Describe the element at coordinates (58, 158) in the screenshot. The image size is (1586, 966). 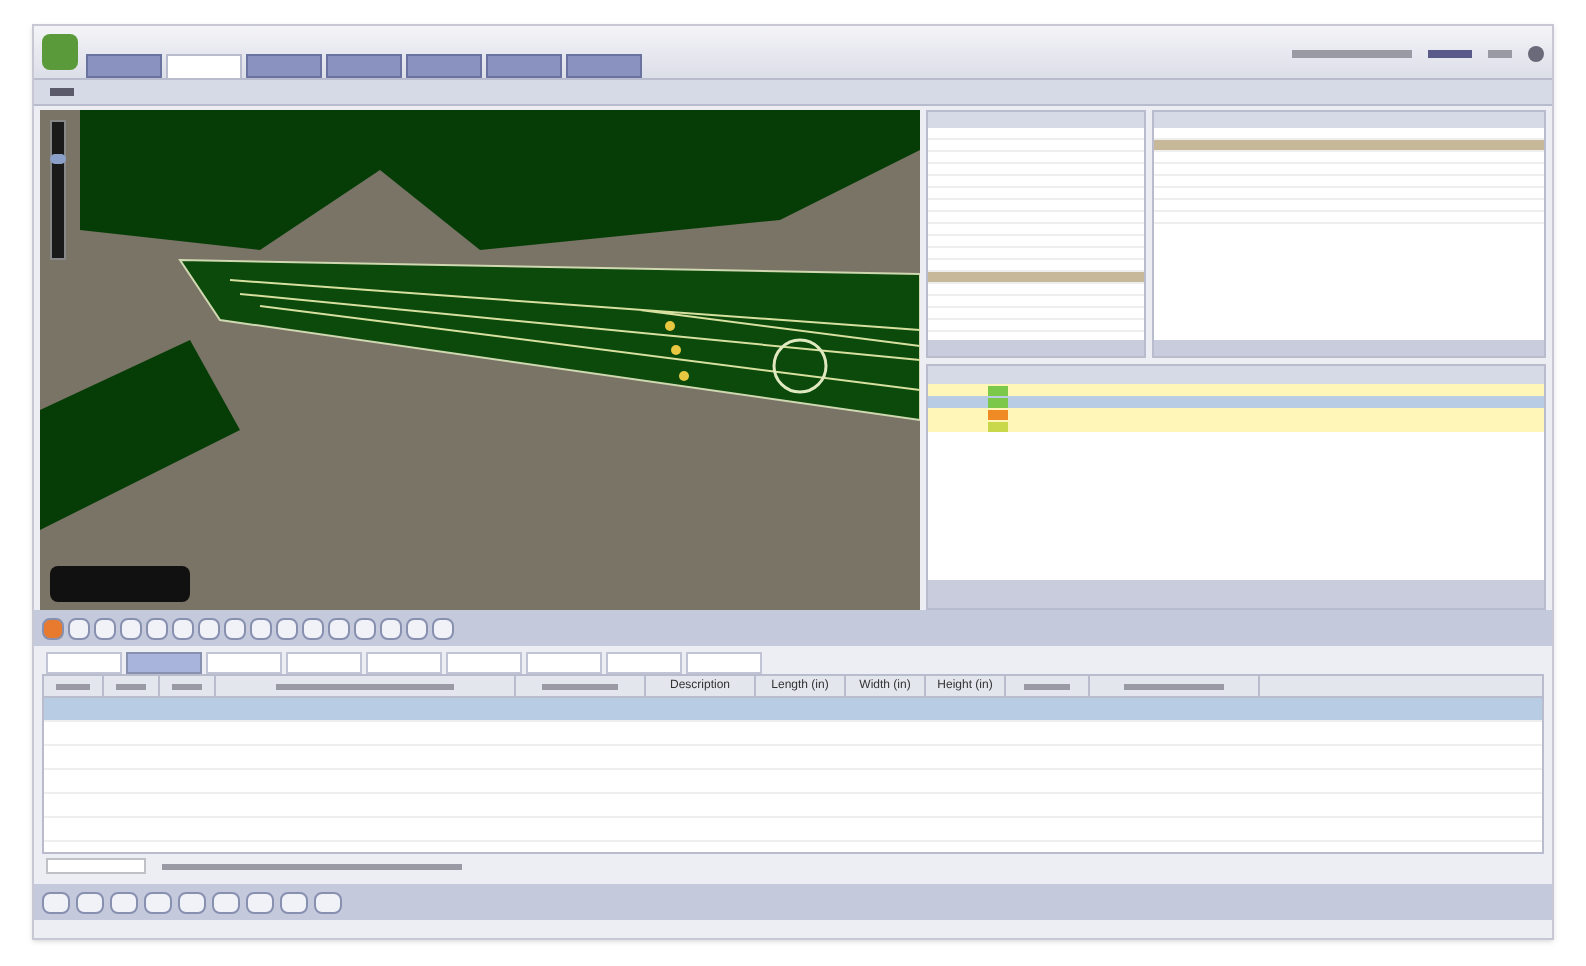
I see `zoom-slider-thumb` at that location.